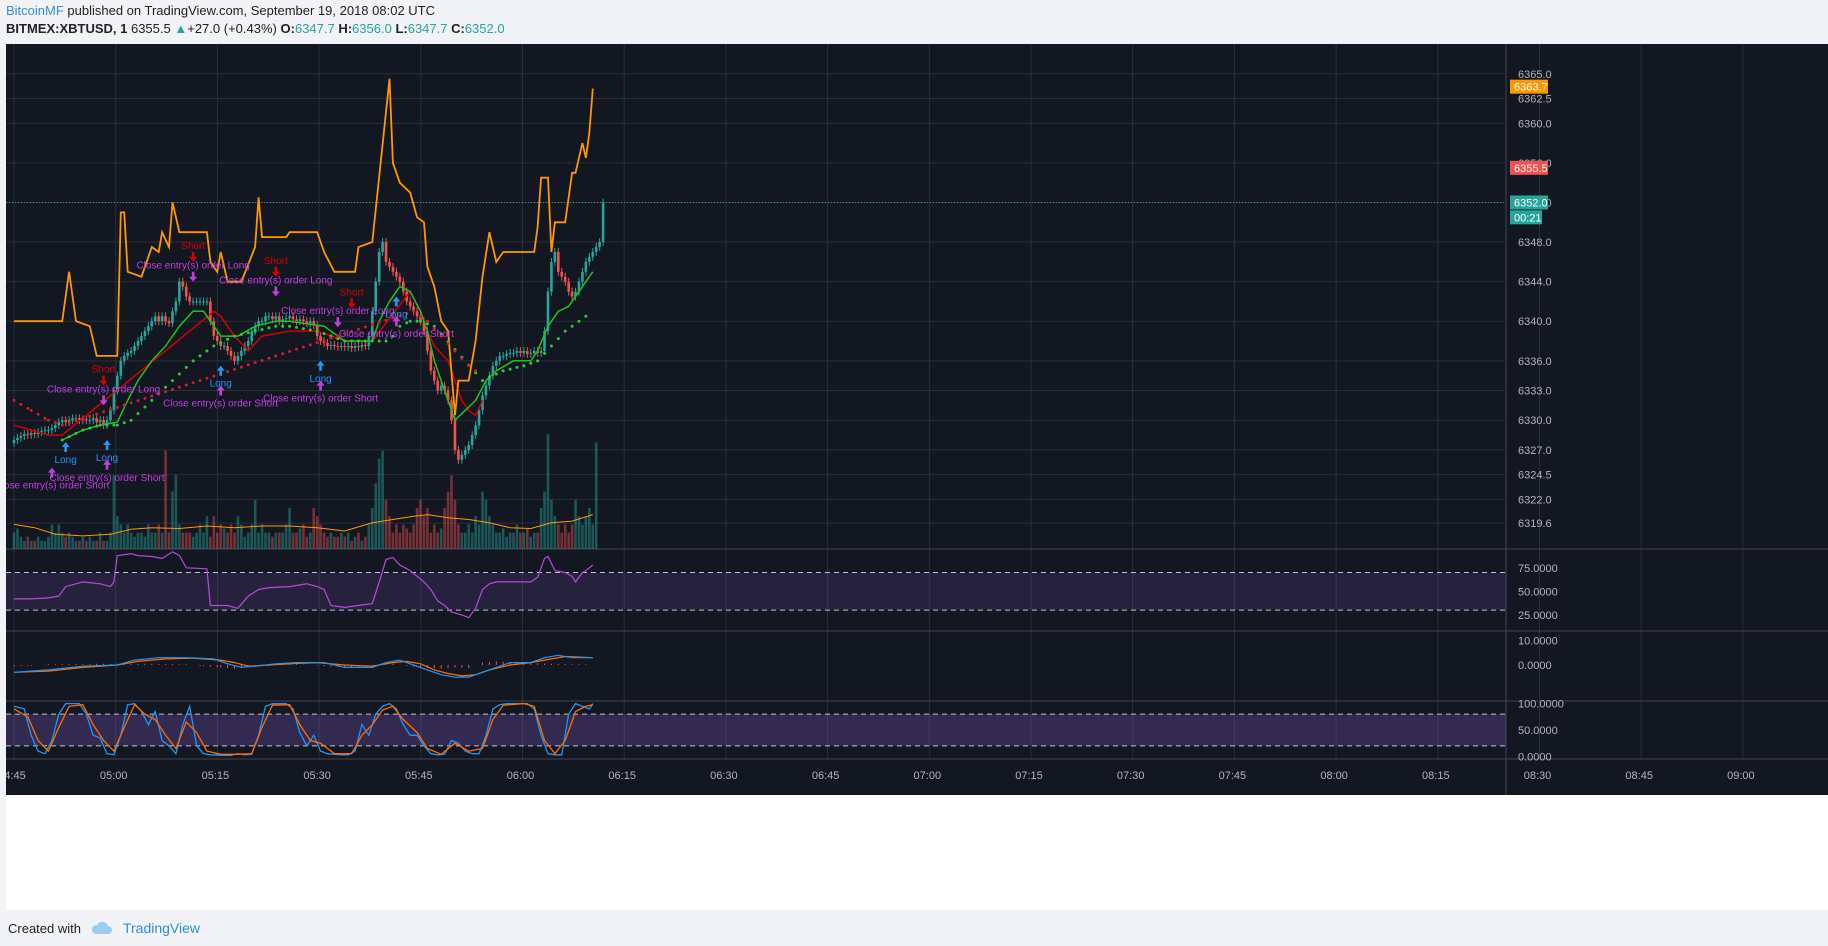 Image resolution: width=1828 pixels, height=946 pixels. Describe the element at coordinates (1667, 401) in the screenshot. I see `price-scale-background` at that location.